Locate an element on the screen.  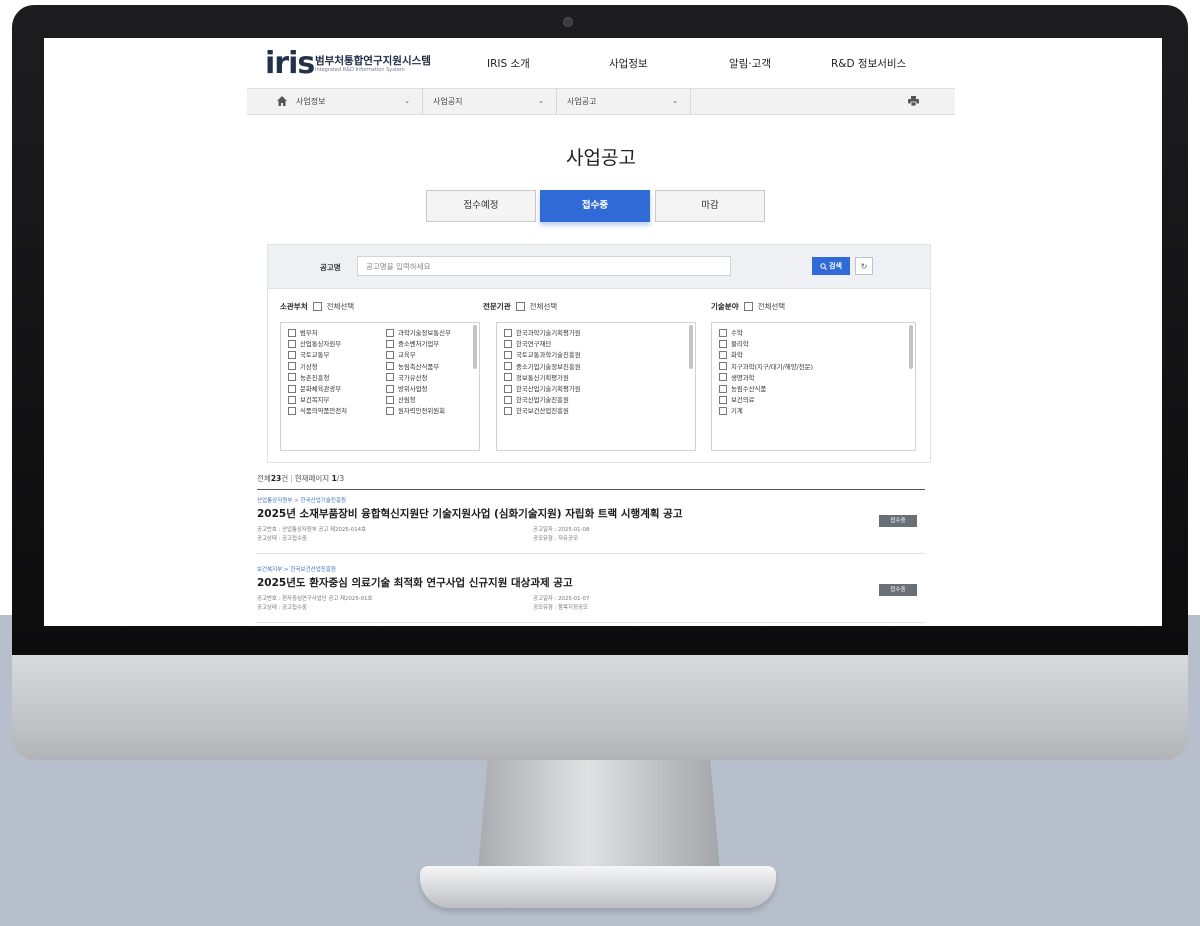
gnb-business-info: 사업정보 is located at coordinates (628, 63).